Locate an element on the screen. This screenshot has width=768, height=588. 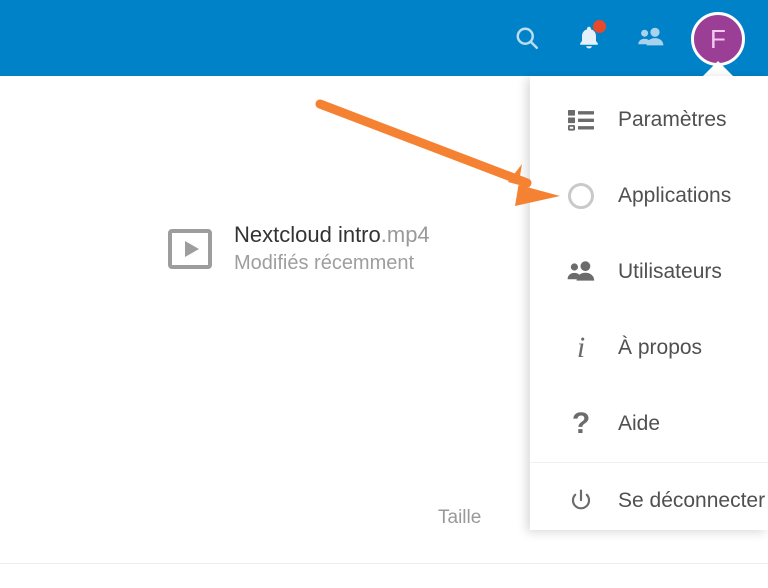
video-file-icon is located at coordinates (190, 249).